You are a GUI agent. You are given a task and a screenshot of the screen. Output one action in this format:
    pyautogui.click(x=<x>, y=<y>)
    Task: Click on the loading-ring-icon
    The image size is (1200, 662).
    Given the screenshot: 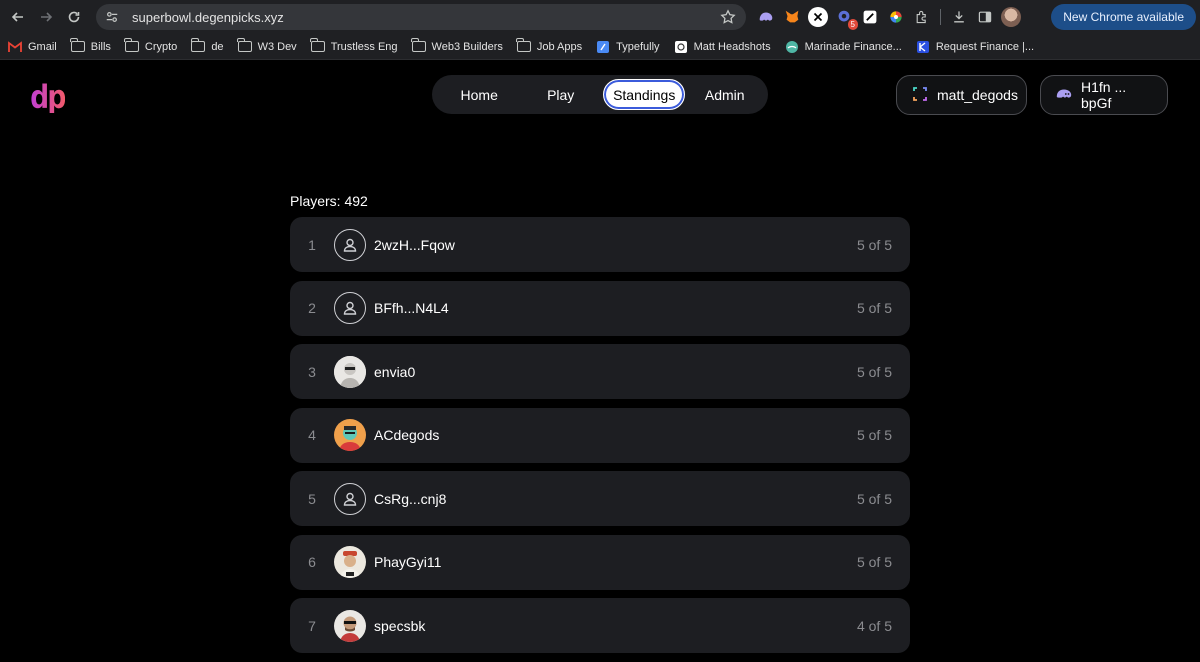 What is the action you would take?
    pyautogui.click(x=920, y=95)
    